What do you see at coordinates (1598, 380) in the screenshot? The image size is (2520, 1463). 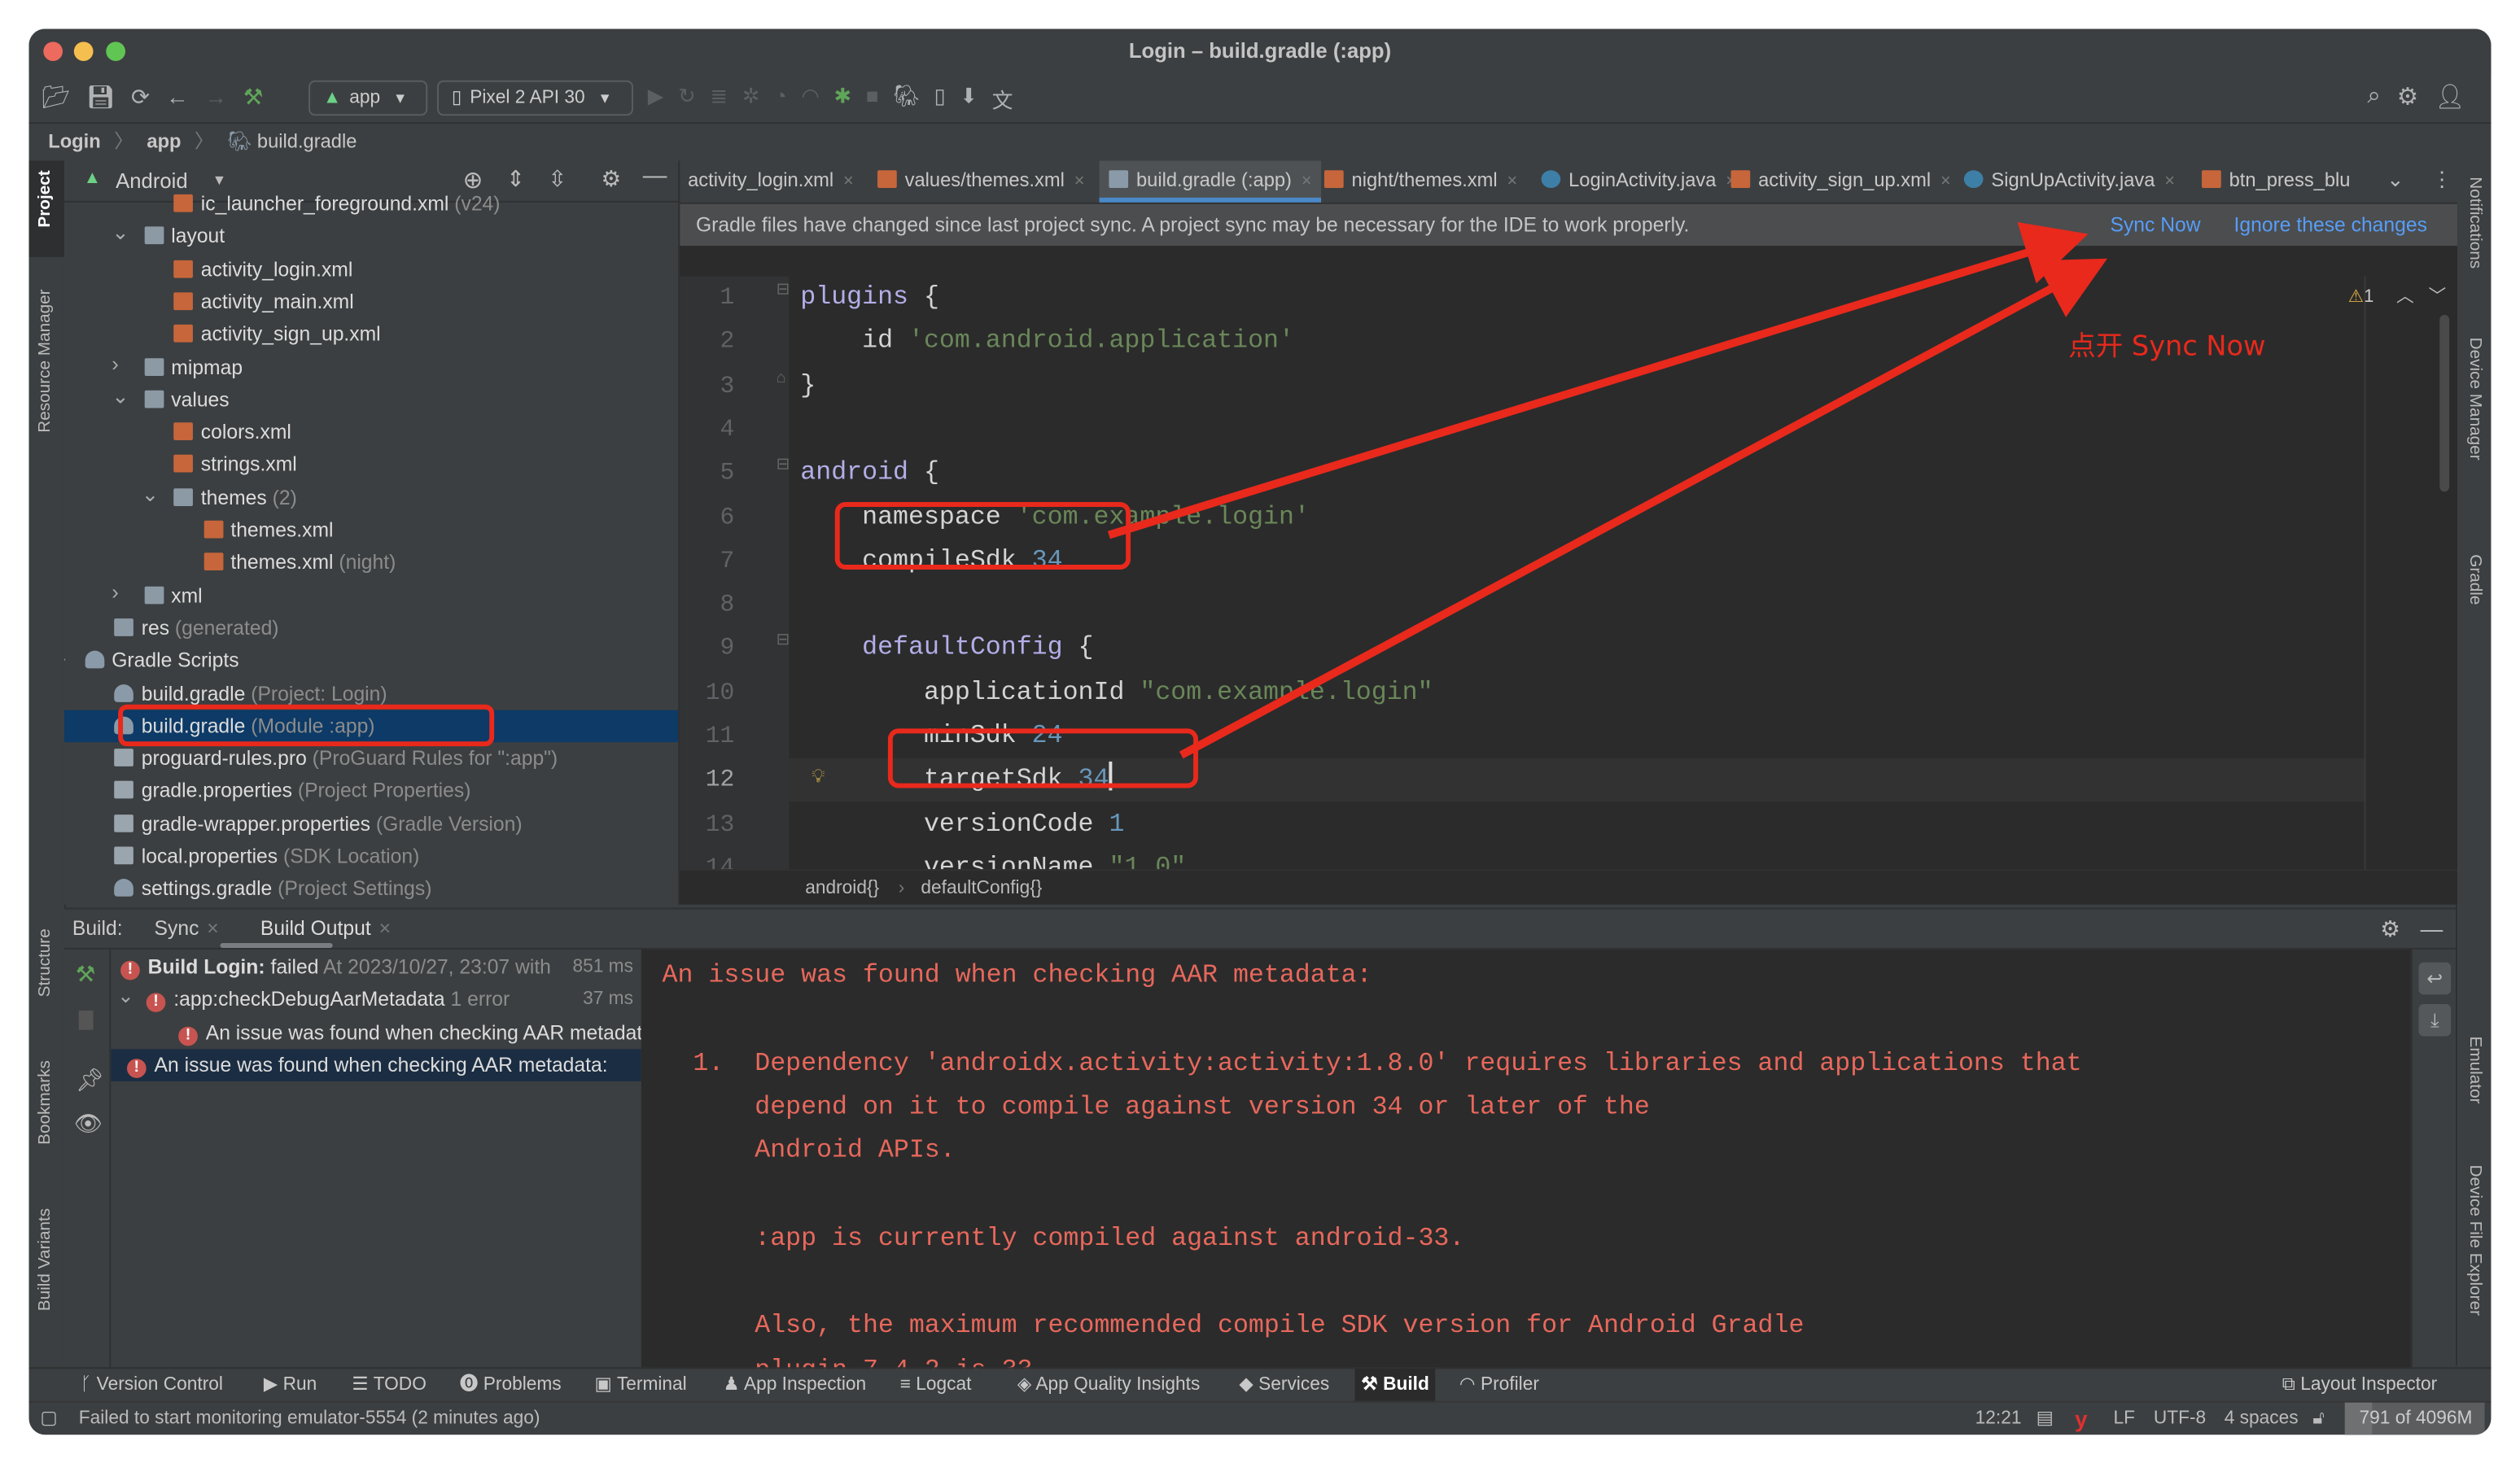 I see `arrow-compilesdk-to-sync` at bounding box center [1598, 380].